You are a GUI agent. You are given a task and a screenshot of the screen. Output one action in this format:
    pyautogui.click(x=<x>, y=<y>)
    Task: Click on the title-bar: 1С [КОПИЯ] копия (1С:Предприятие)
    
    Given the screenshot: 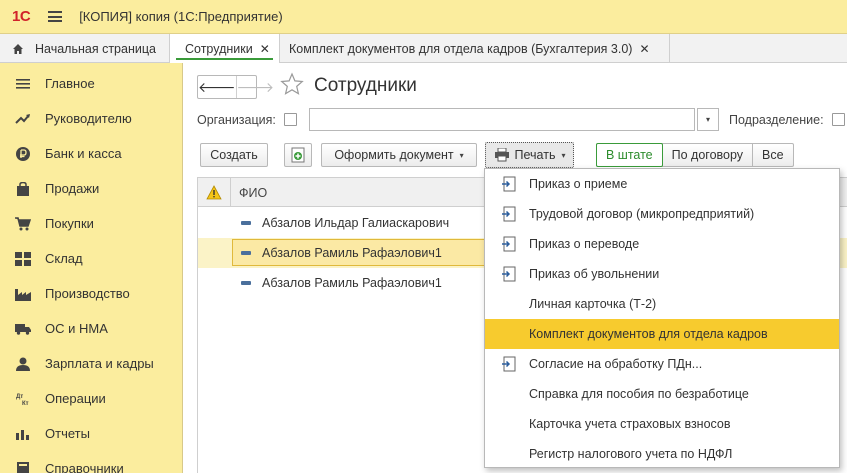 What is the action you would take?
    pyautogui.click(x=423, y=17)
    